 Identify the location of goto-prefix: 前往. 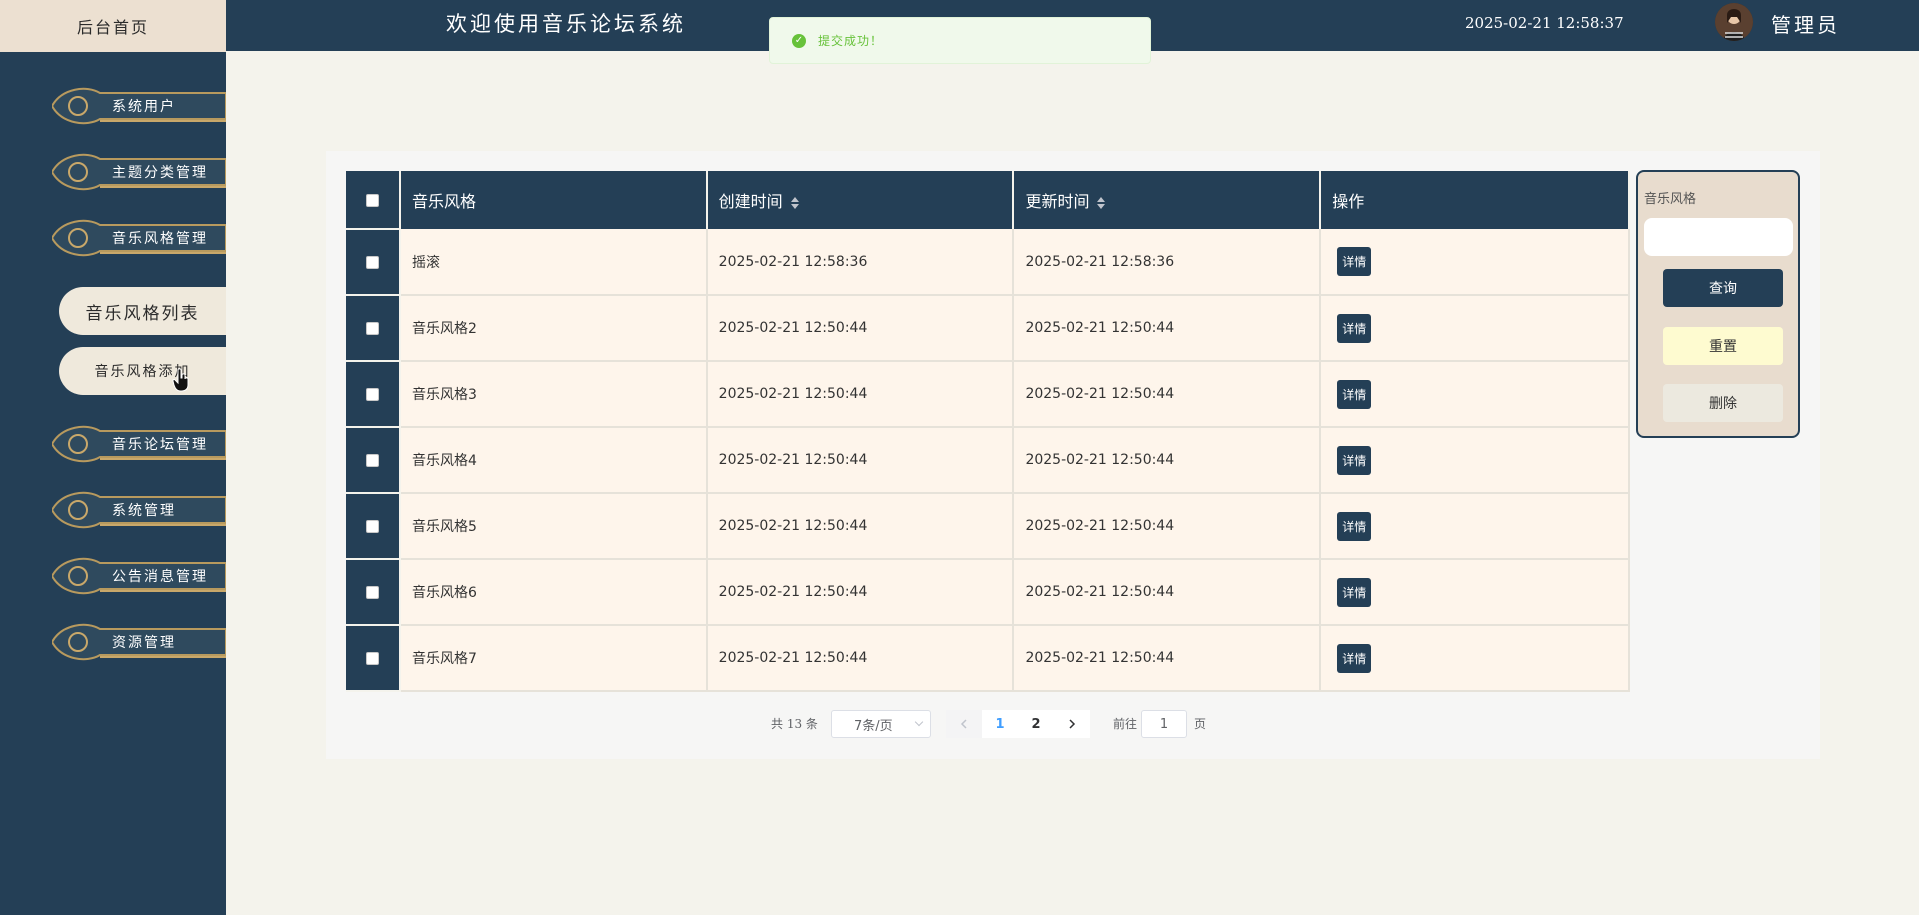
(1125, 723).